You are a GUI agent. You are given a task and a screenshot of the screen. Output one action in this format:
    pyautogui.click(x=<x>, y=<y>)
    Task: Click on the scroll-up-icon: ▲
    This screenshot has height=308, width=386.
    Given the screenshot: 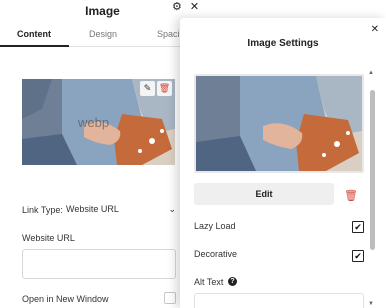 What is the action you would take?
    pyautogui.click(x=371, y=73)
    